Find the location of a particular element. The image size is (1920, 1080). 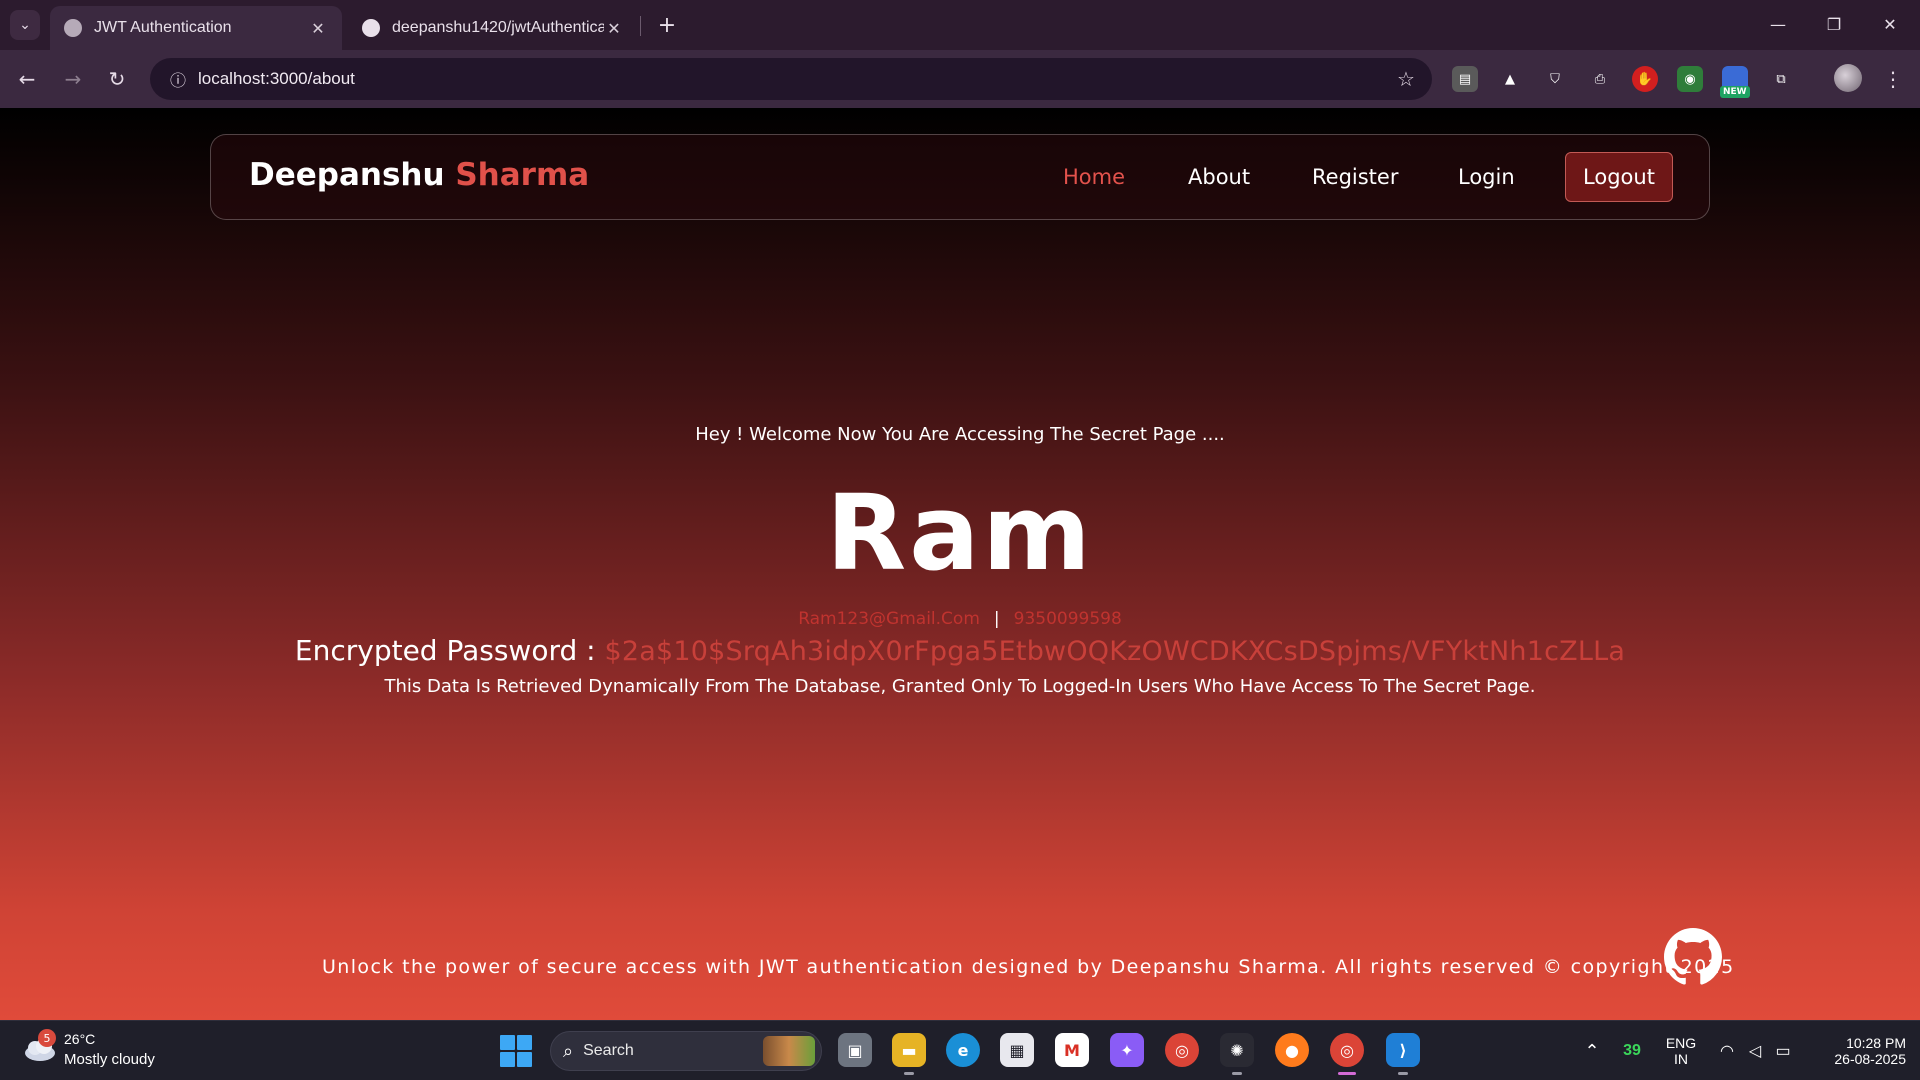

clock-date: 26-08-2025 is located at coordinates (1870, 1059).